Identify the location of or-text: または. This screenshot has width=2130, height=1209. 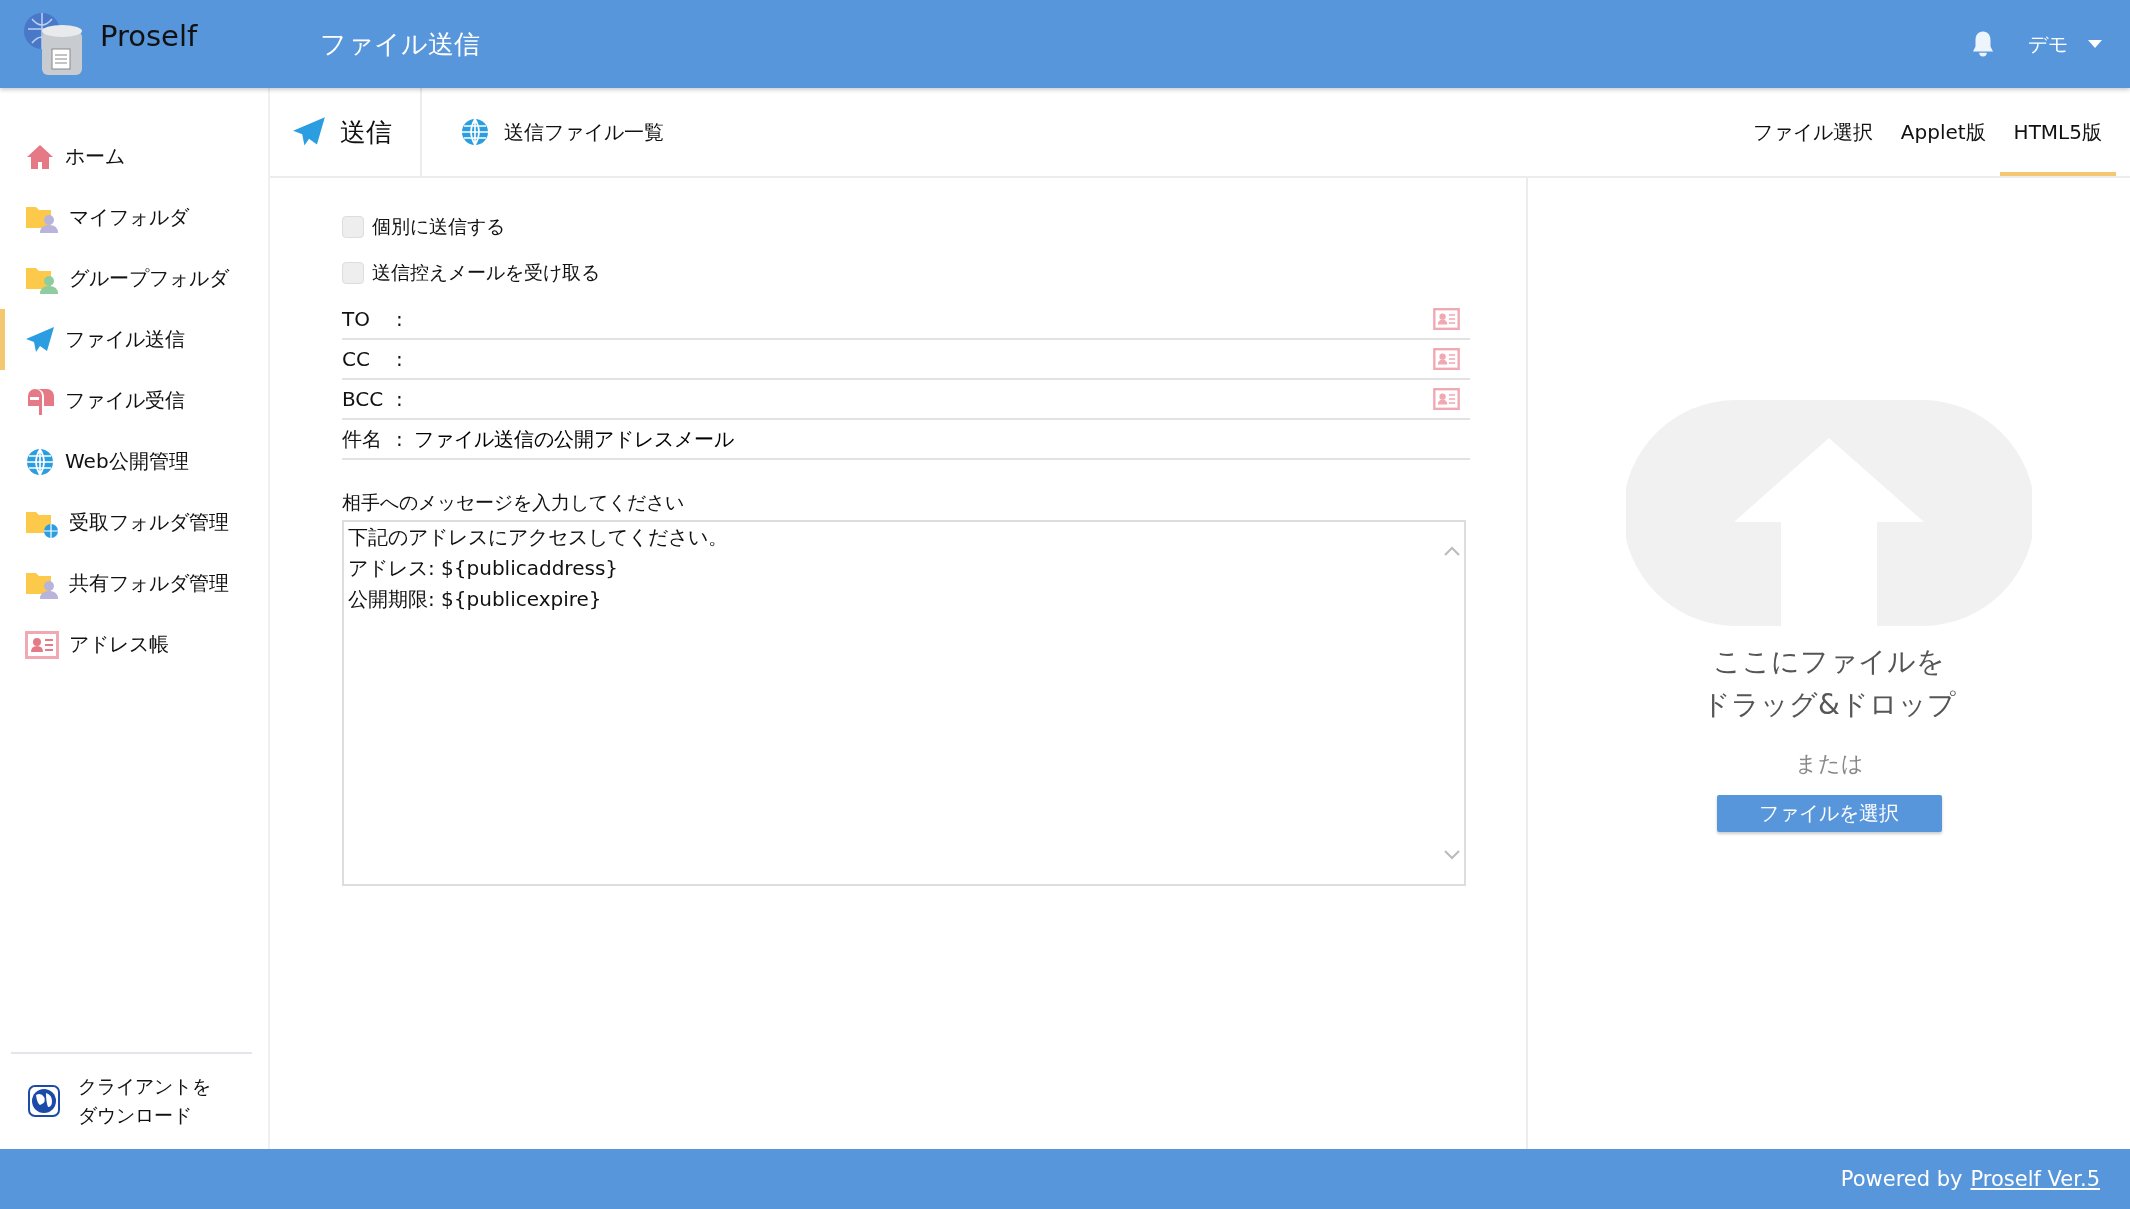
(1829, 763).